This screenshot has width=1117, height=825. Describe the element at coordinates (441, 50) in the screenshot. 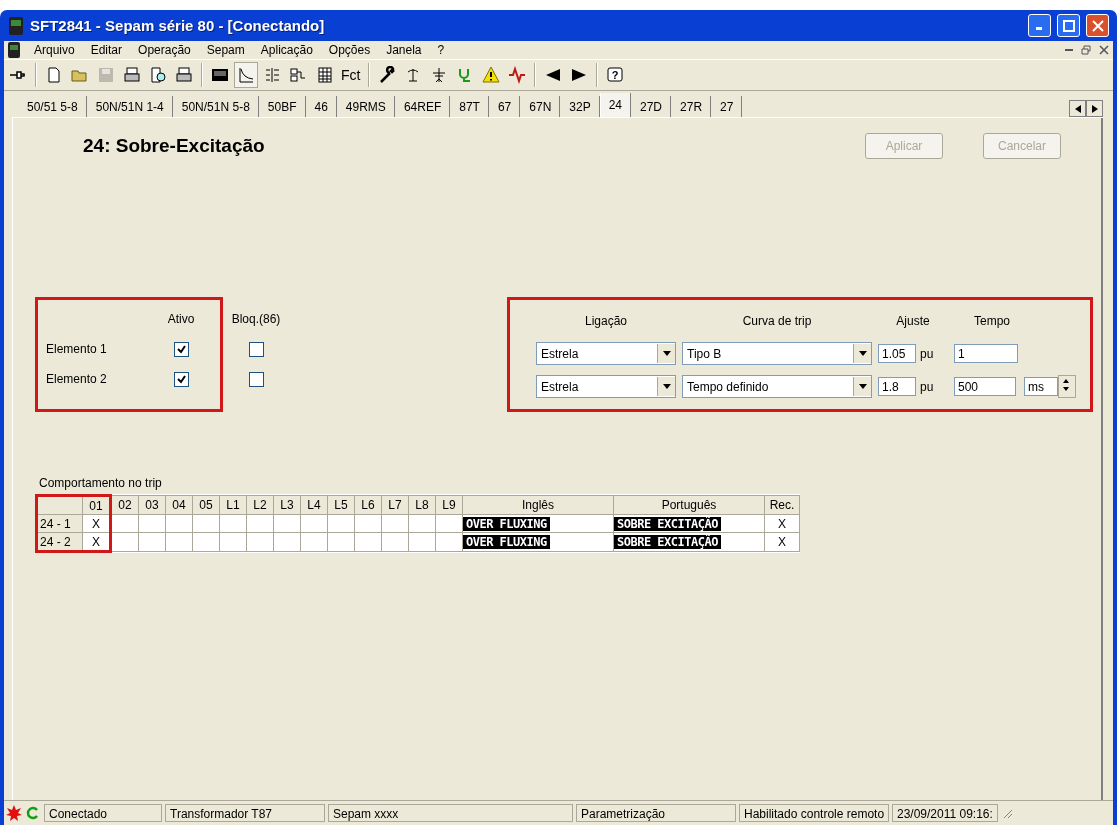

I see `menu-item: ?` at that location.